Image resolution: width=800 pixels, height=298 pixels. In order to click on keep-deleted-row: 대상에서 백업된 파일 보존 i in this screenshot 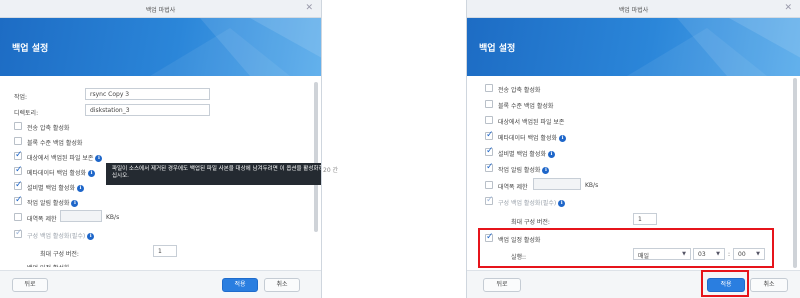, I will do `click(65, 157)`.